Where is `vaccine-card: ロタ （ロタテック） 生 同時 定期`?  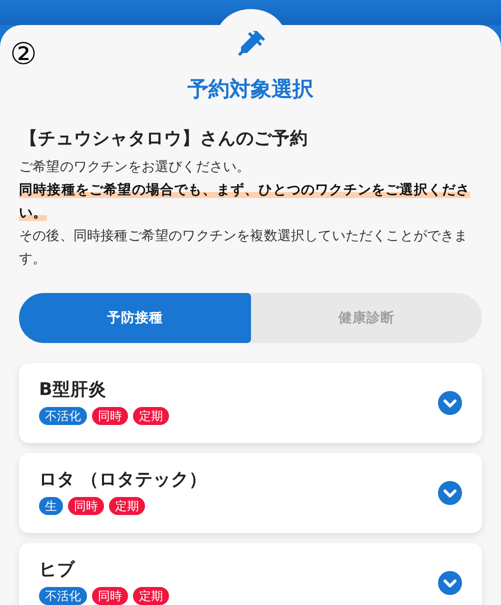
vaccine-card: ロタ （ロタテック） 生 同時 定期 is located at coordinates (250, 493).